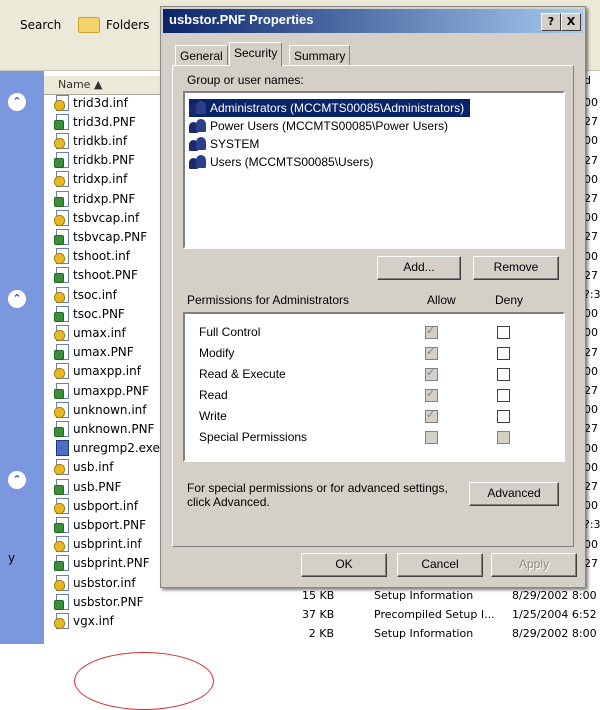 The width and height of the screenshot is (600, 710). I want to click on file-row: tridxp.PNF, so click(94, 198).